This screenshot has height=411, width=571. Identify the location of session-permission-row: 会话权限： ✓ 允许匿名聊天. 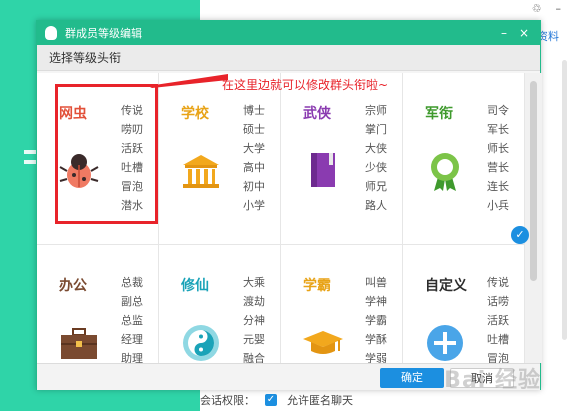
(276, 400).